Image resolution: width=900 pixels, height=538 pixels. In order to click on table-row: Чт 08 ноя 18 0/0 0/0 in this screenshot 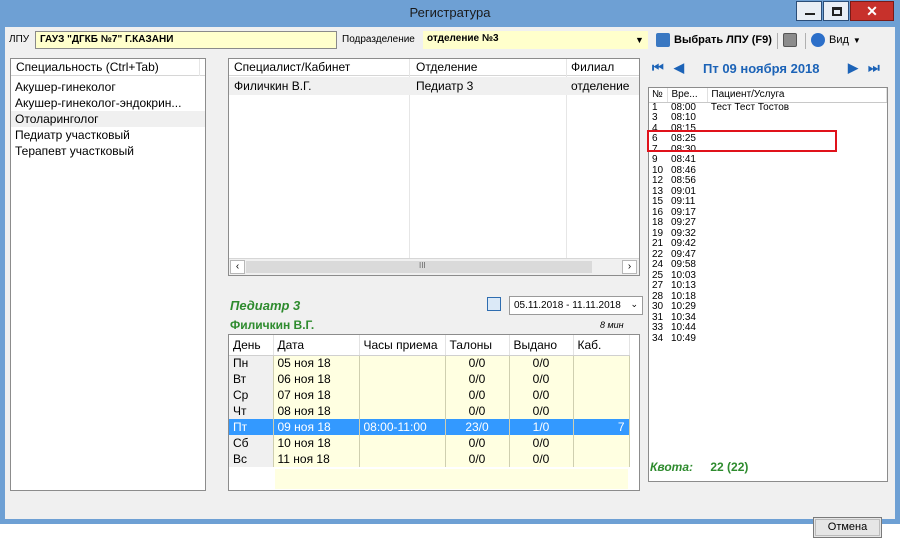, I will do `click(429, 411)`.